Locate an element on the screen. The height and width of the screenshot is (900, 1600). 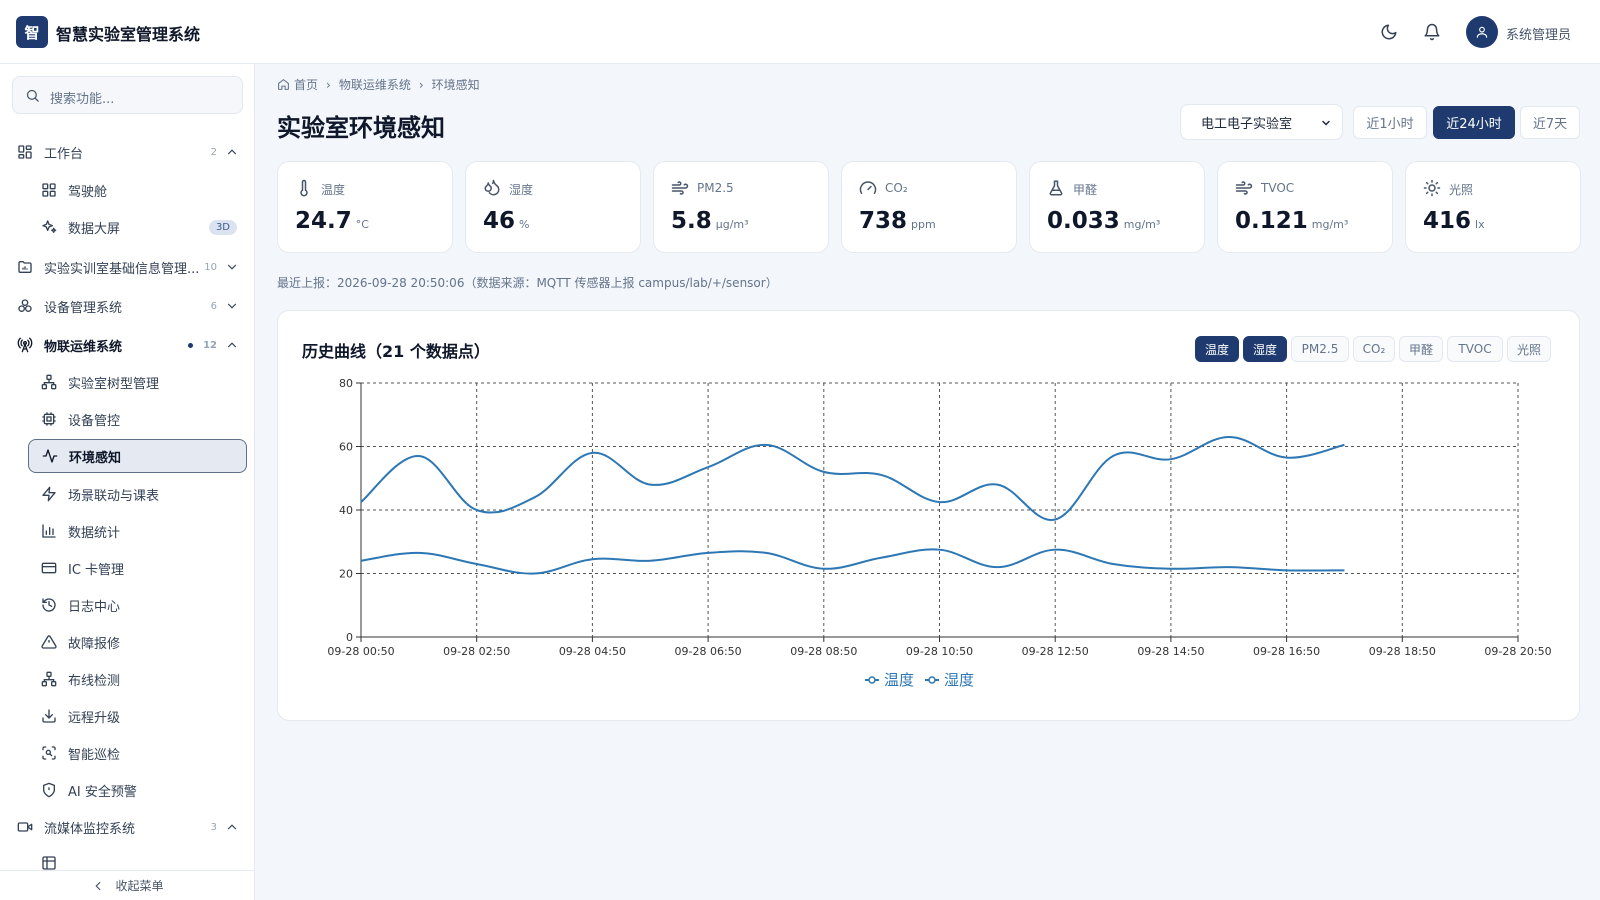
sidebar-item-label: 驾驶舱 is located at coordinates (88, 192).